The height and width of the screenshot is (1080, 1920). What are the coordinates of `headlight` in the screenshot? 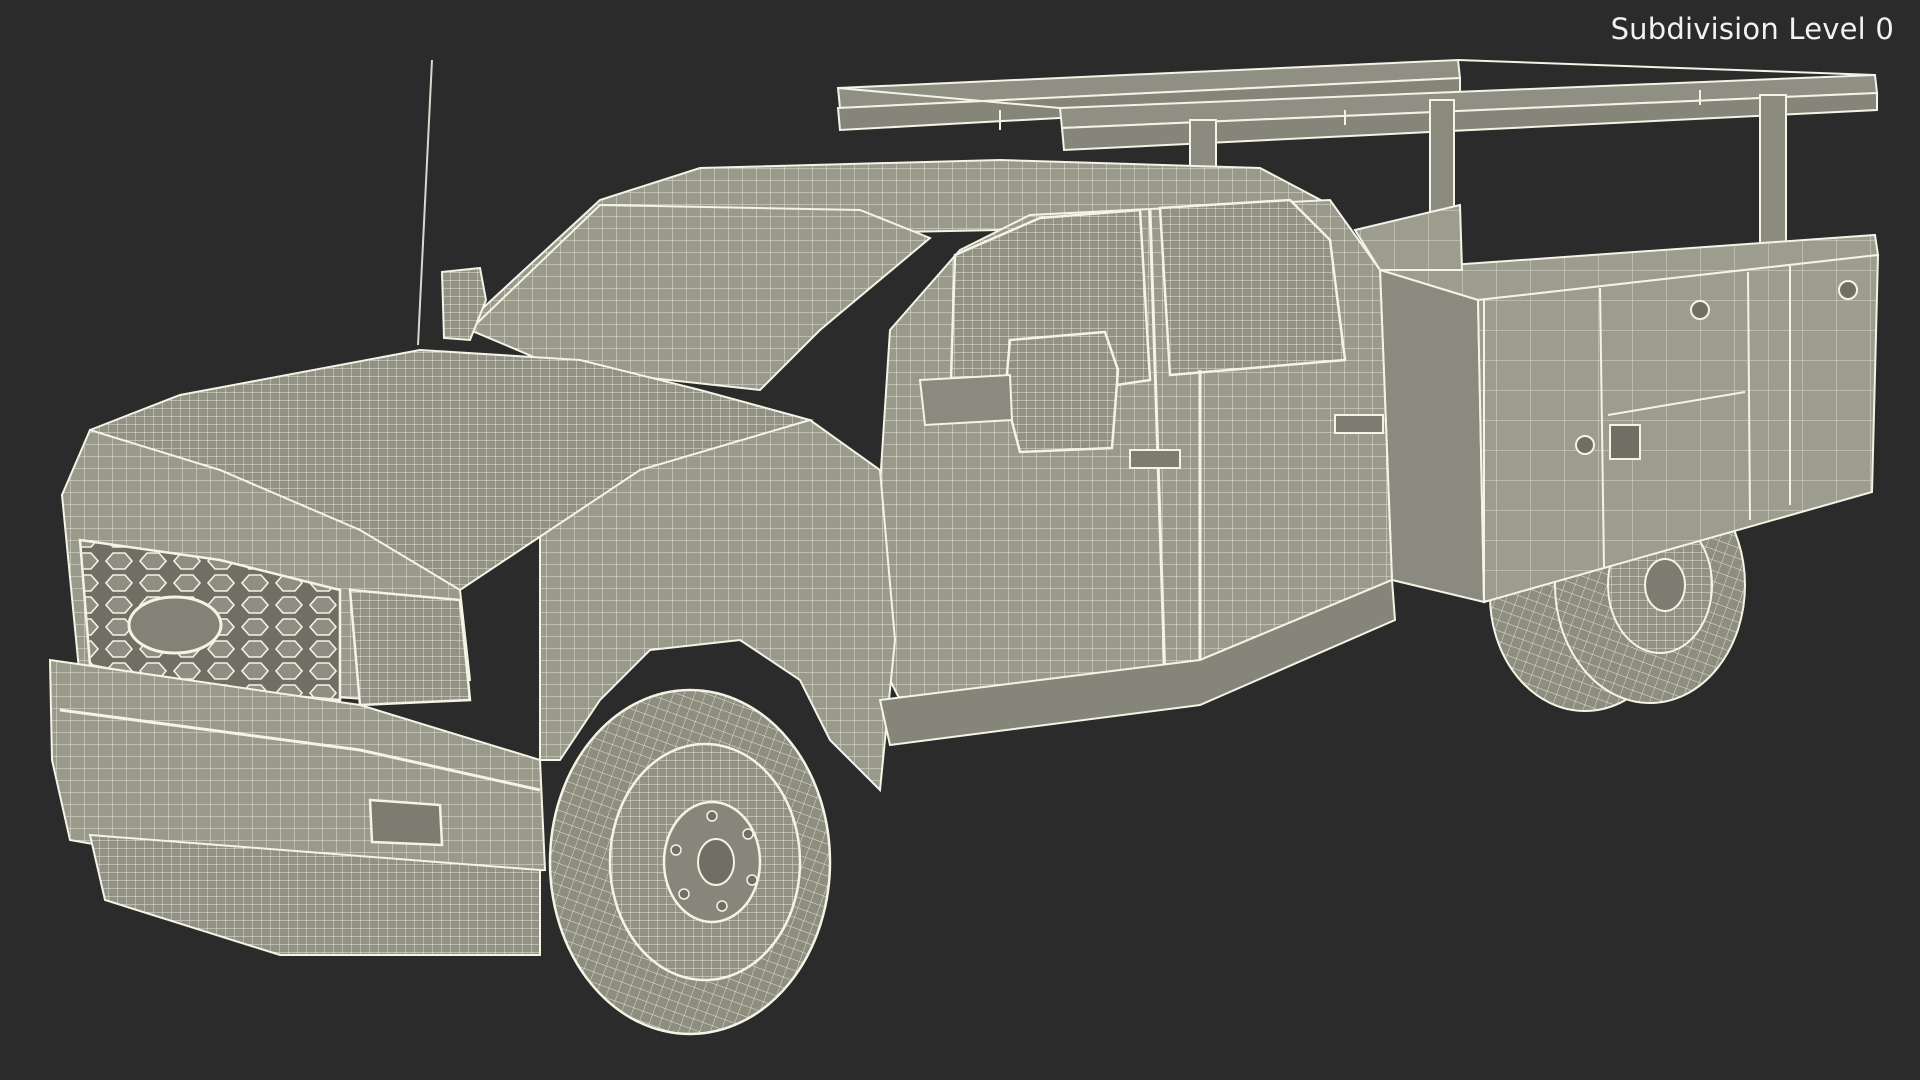 It's located at (410, 647).